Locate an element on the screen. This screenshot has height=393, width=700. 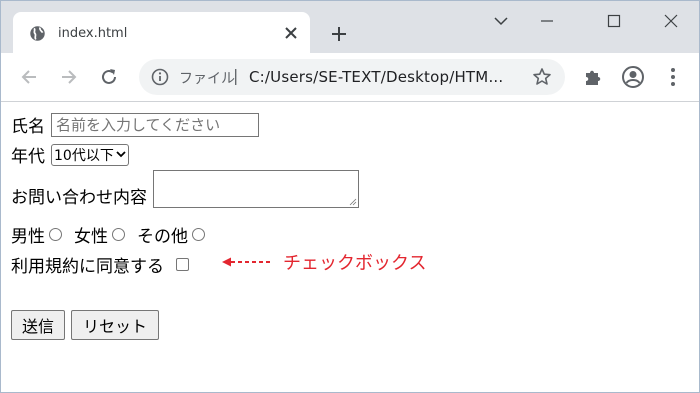
terms-checkbox is located at coordinates (182, 264).